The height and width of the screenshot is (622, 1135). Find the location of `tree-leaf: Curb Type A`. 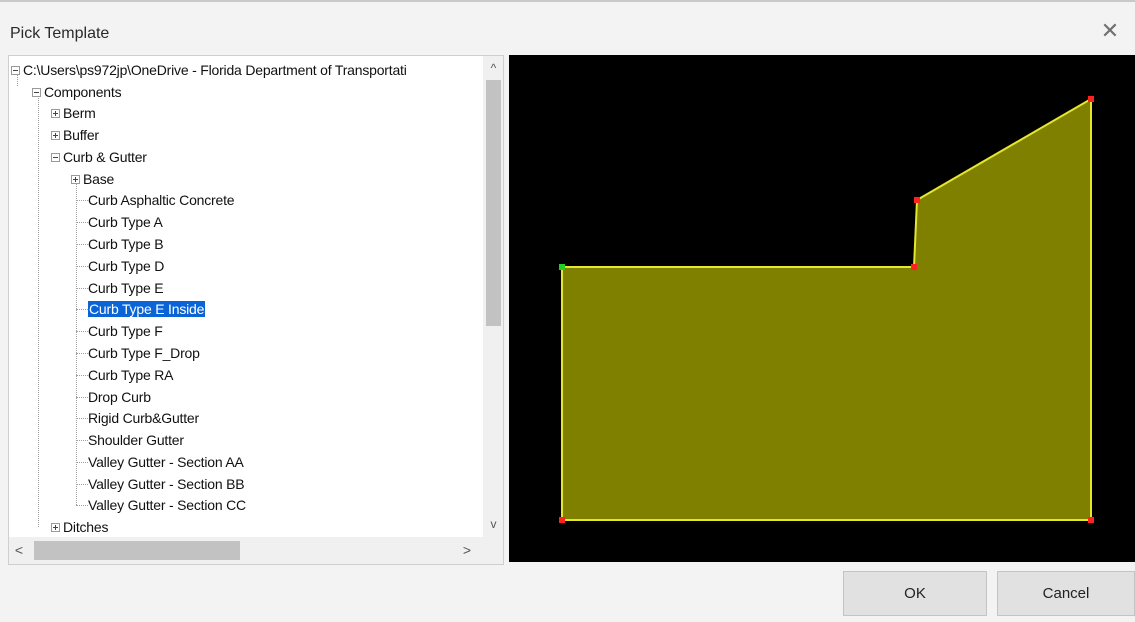

tree-leaf: Curb Type A is located at coordinates (125, 222).